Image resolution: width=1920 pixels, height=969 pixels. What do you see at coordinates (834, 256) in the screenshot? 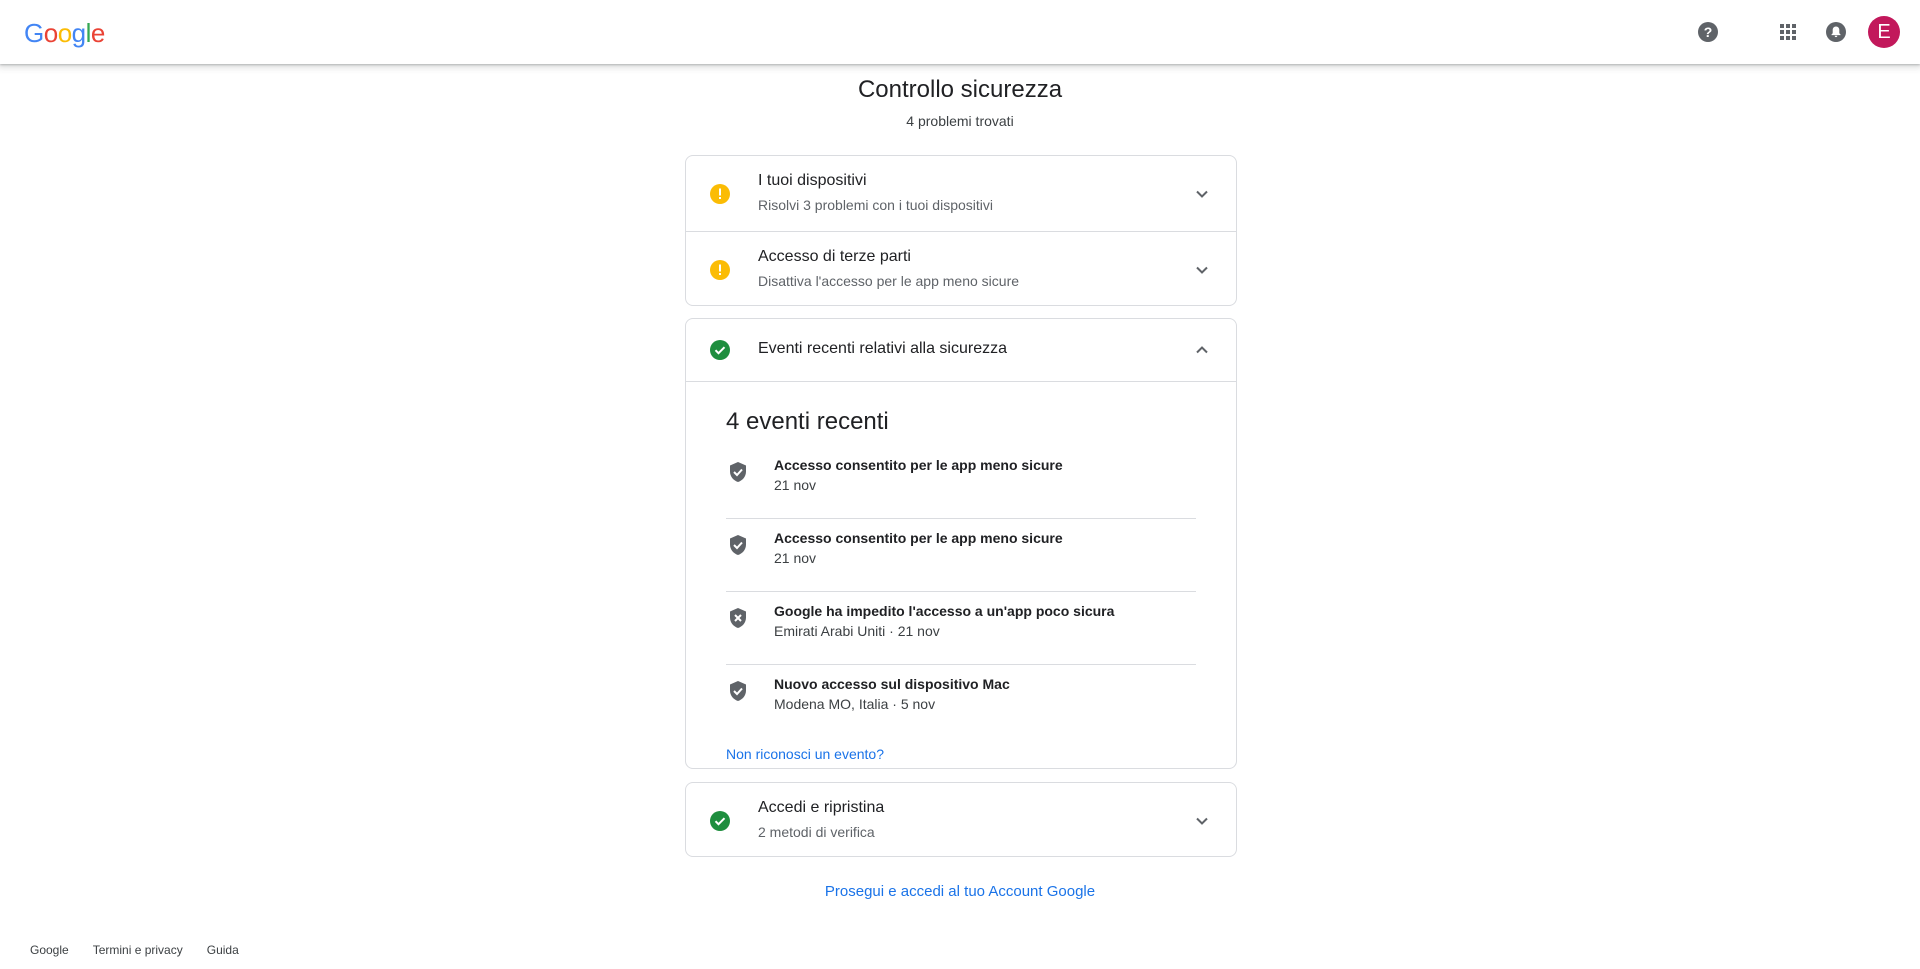
I see `issue-title: Accesso di terze parti` at bounding box center [834, 256].